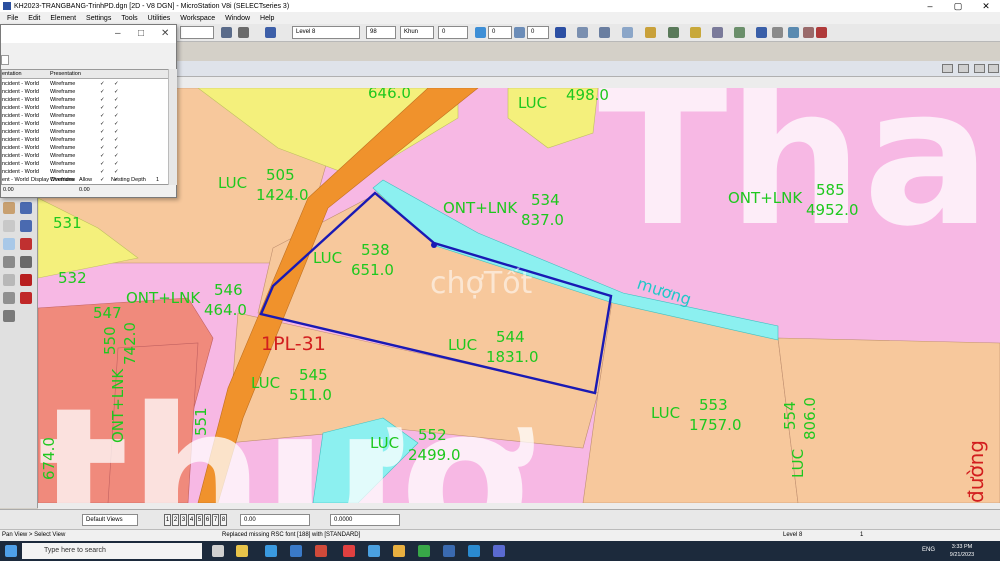 The image size is (1000, 561). What do you see at coordinates (270, 32) in the screenshot?
I see `level-manager-icon` at bounding box center [270, 32].